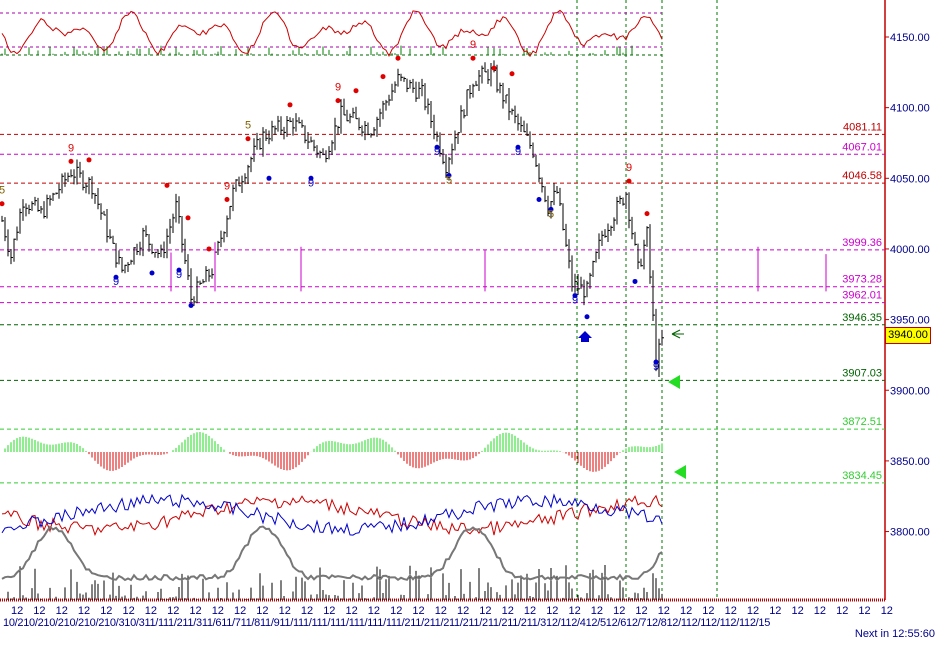 The width and height of the screenshot is (945, 661). What do you see at coordinates (862, 476) in the screenshot?
I see `price-level-label: 3834.45` at bounding box center [862, 476].